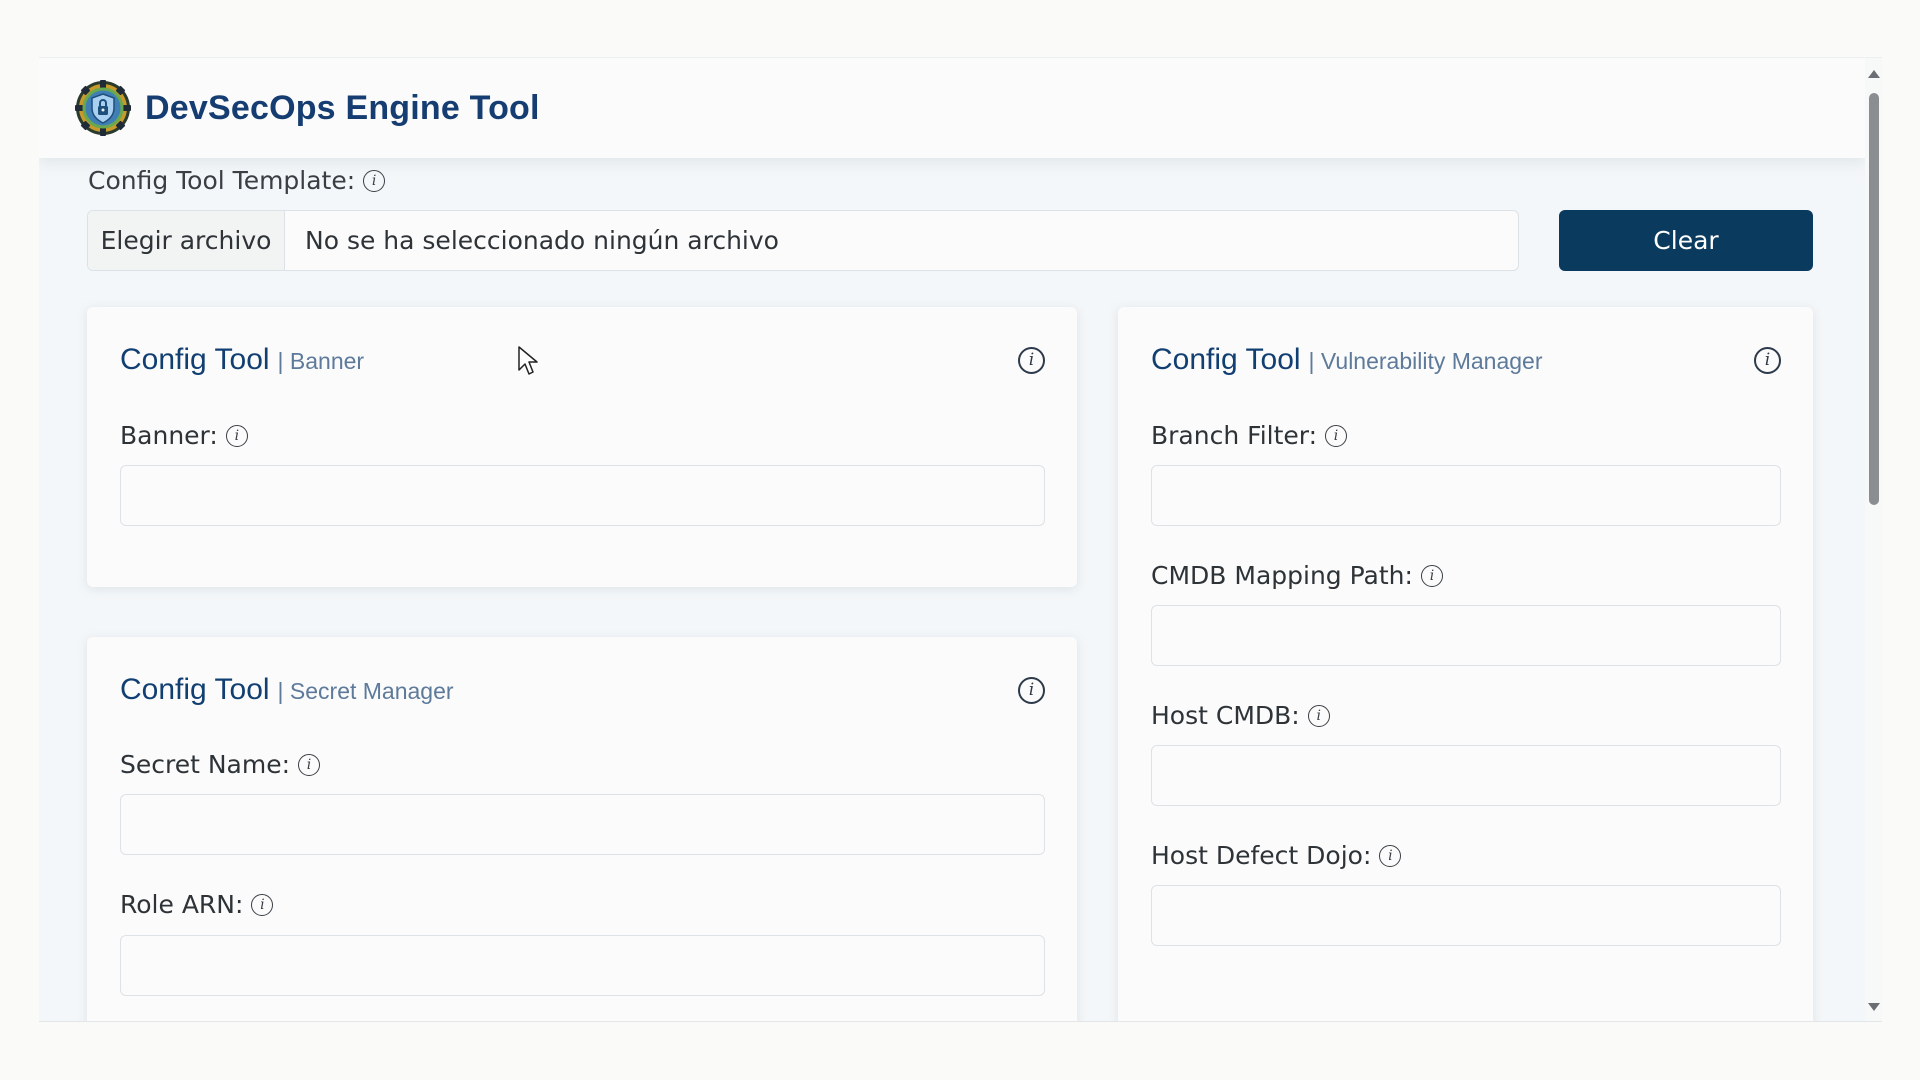  I want to click on config-template-label: Config Tool Template: i, so click(237, 180).